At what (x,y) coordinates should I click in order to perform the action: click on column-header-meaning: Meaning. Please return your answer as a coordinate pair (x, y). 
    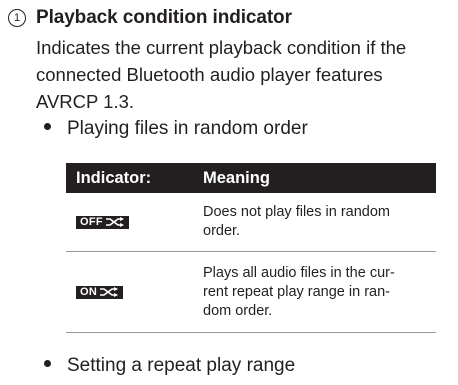
    Looking at the image, I should click on (236, 177).